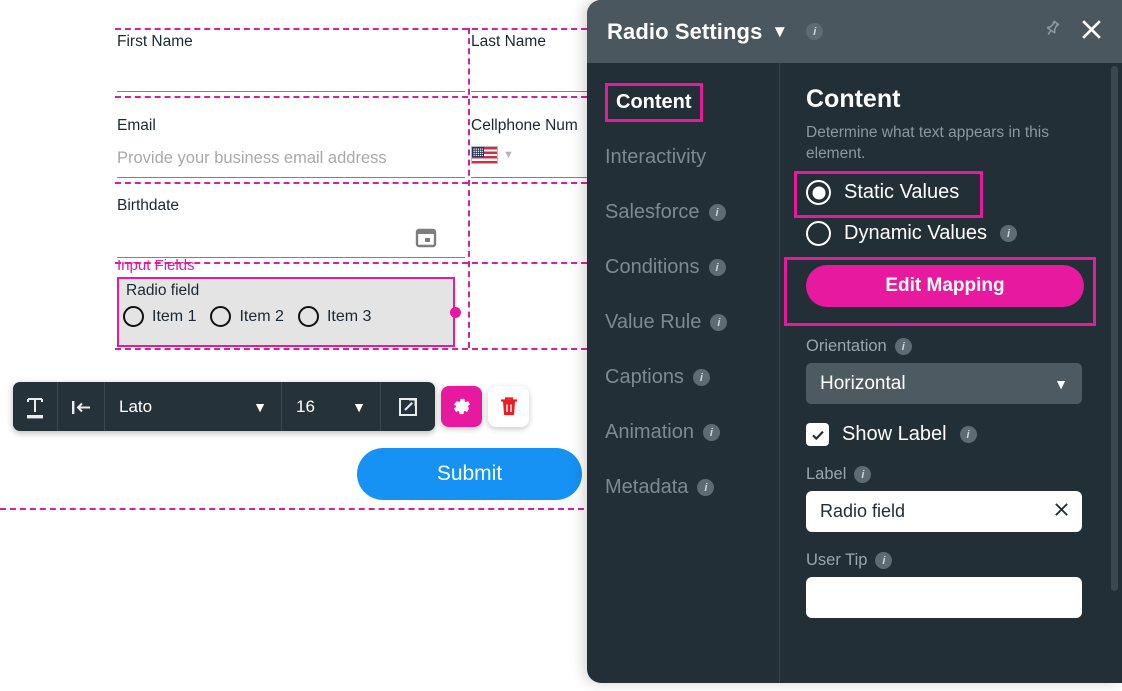 This screenshot has height=691, width=1122. Describe the element at coordinates (331, 406) in the screenshot. I see `font-size-select: 16 ▼` at that location.